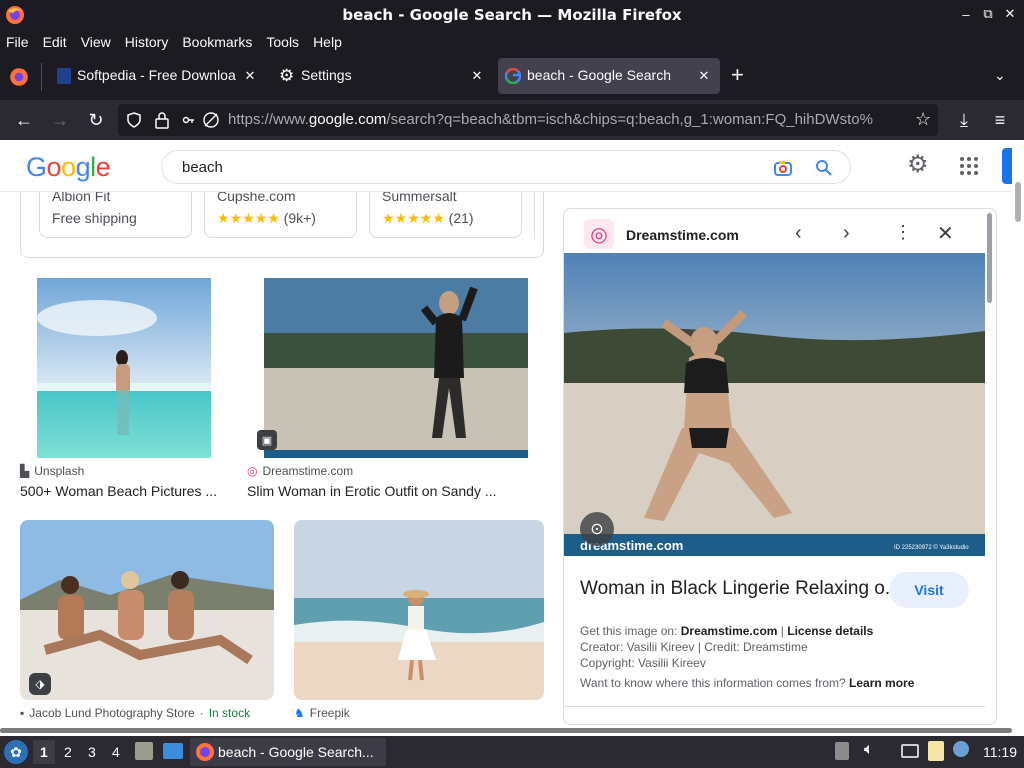 The image size is (1024, 768). What do you see at coordinates (396, 368) in the screenshot?
I see `result-image-dreamstime` at bounding box center [396, 368].